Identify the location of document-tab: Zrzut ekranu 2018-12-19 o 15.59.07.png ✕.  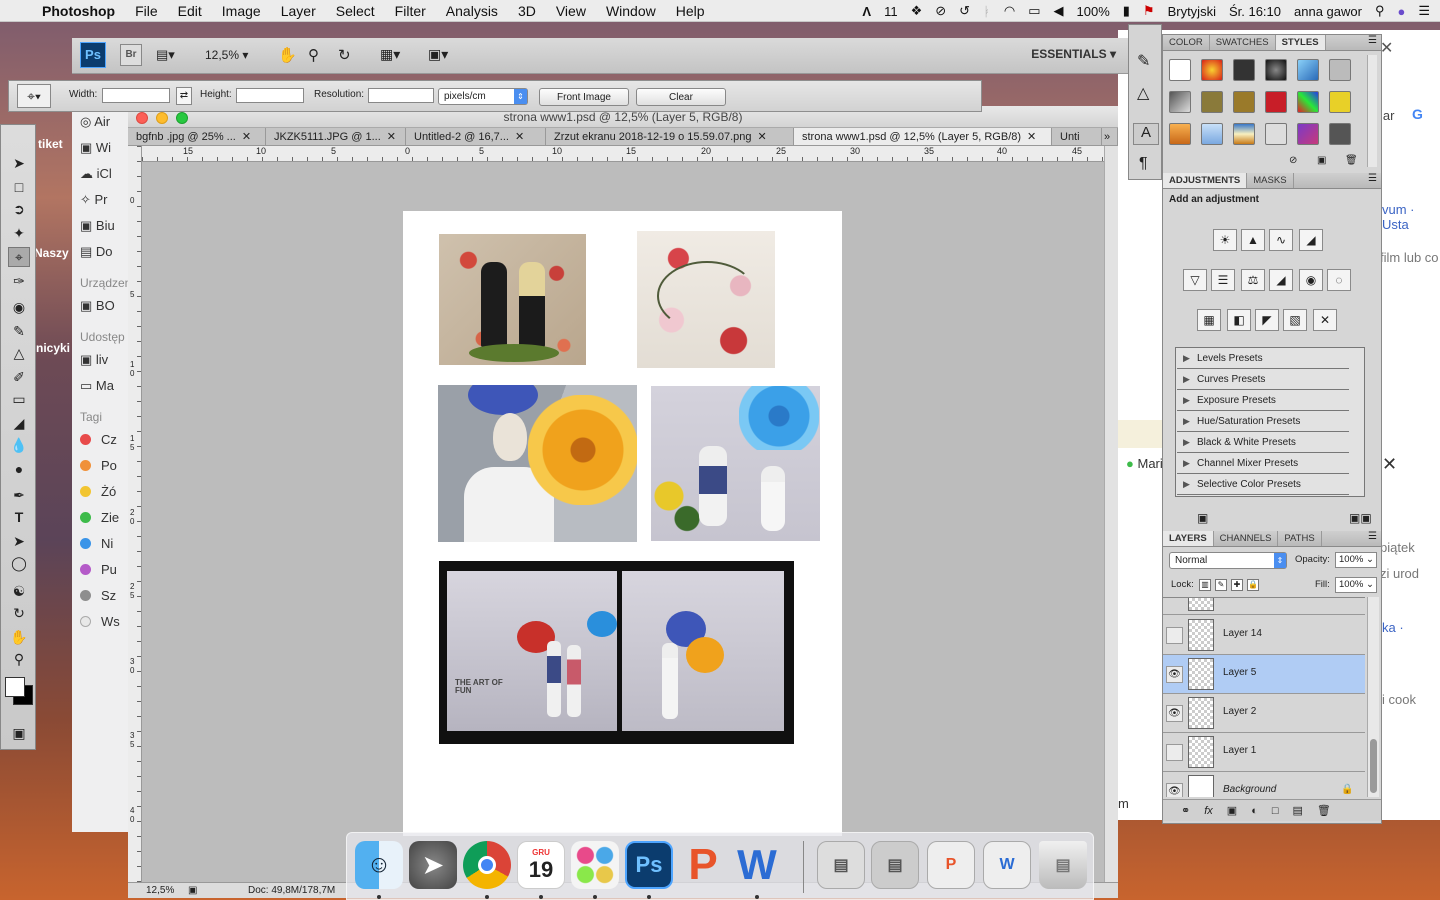
(670, 136).